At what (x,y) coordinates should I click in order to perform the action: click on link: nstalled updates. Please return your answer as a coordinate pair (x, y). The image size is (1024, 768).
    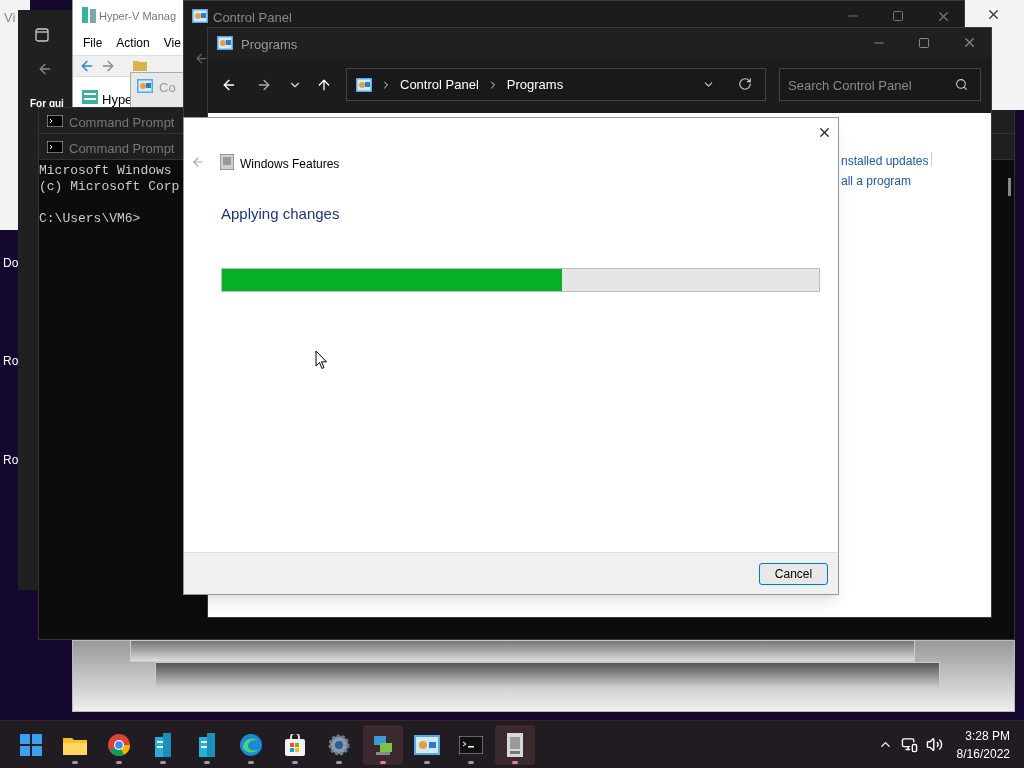
    Looking at the image, I should click on (885, 161).